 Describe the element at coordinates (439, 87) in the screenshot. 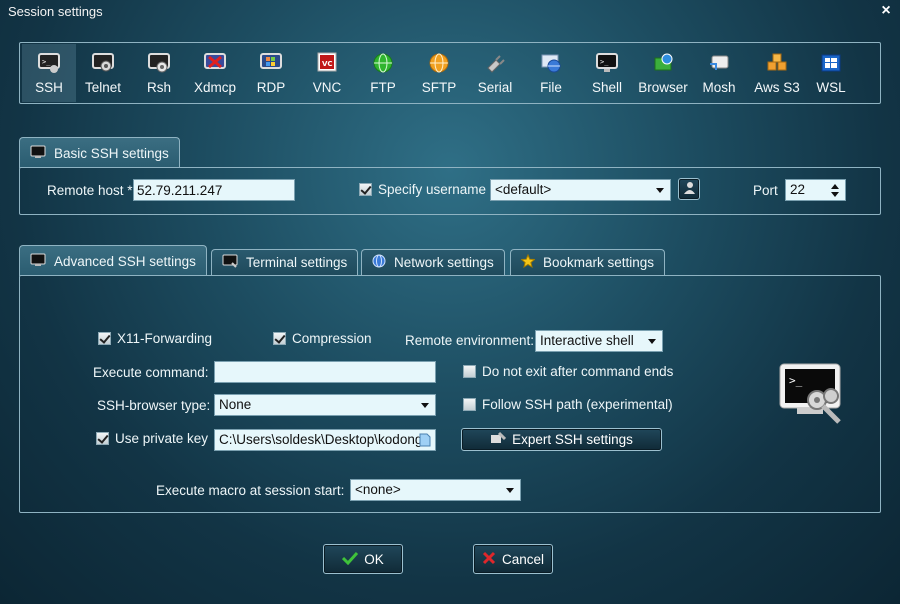

I see `session-type-label: SFTP` at that location.